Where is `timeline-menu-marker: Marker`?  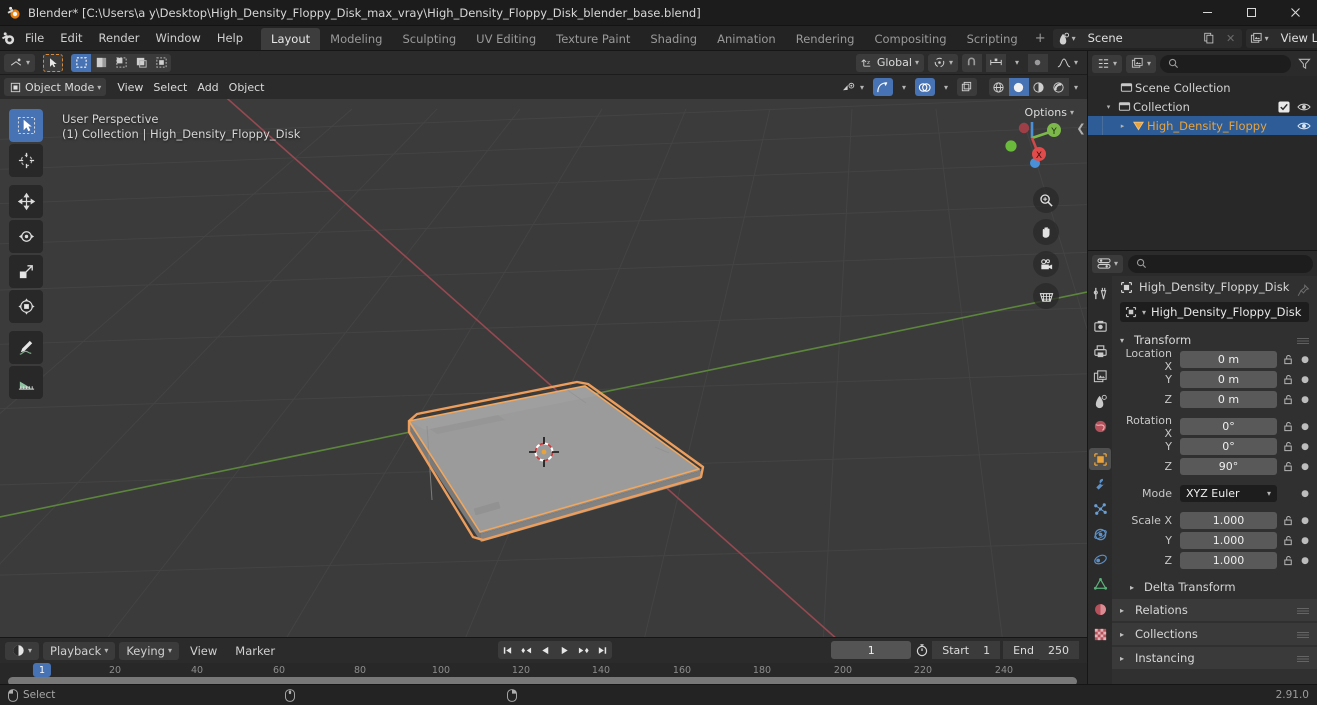
timeline-menu-marker: Marker is located at coordinates (255, 651).